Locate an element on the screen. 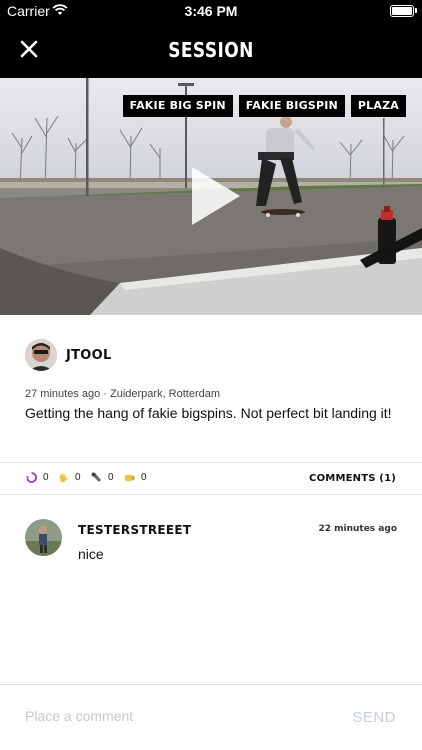 This screenshot has width=422, height=750. status-bar: Carrier 3:46 PM is located at coordinates (211, 11).